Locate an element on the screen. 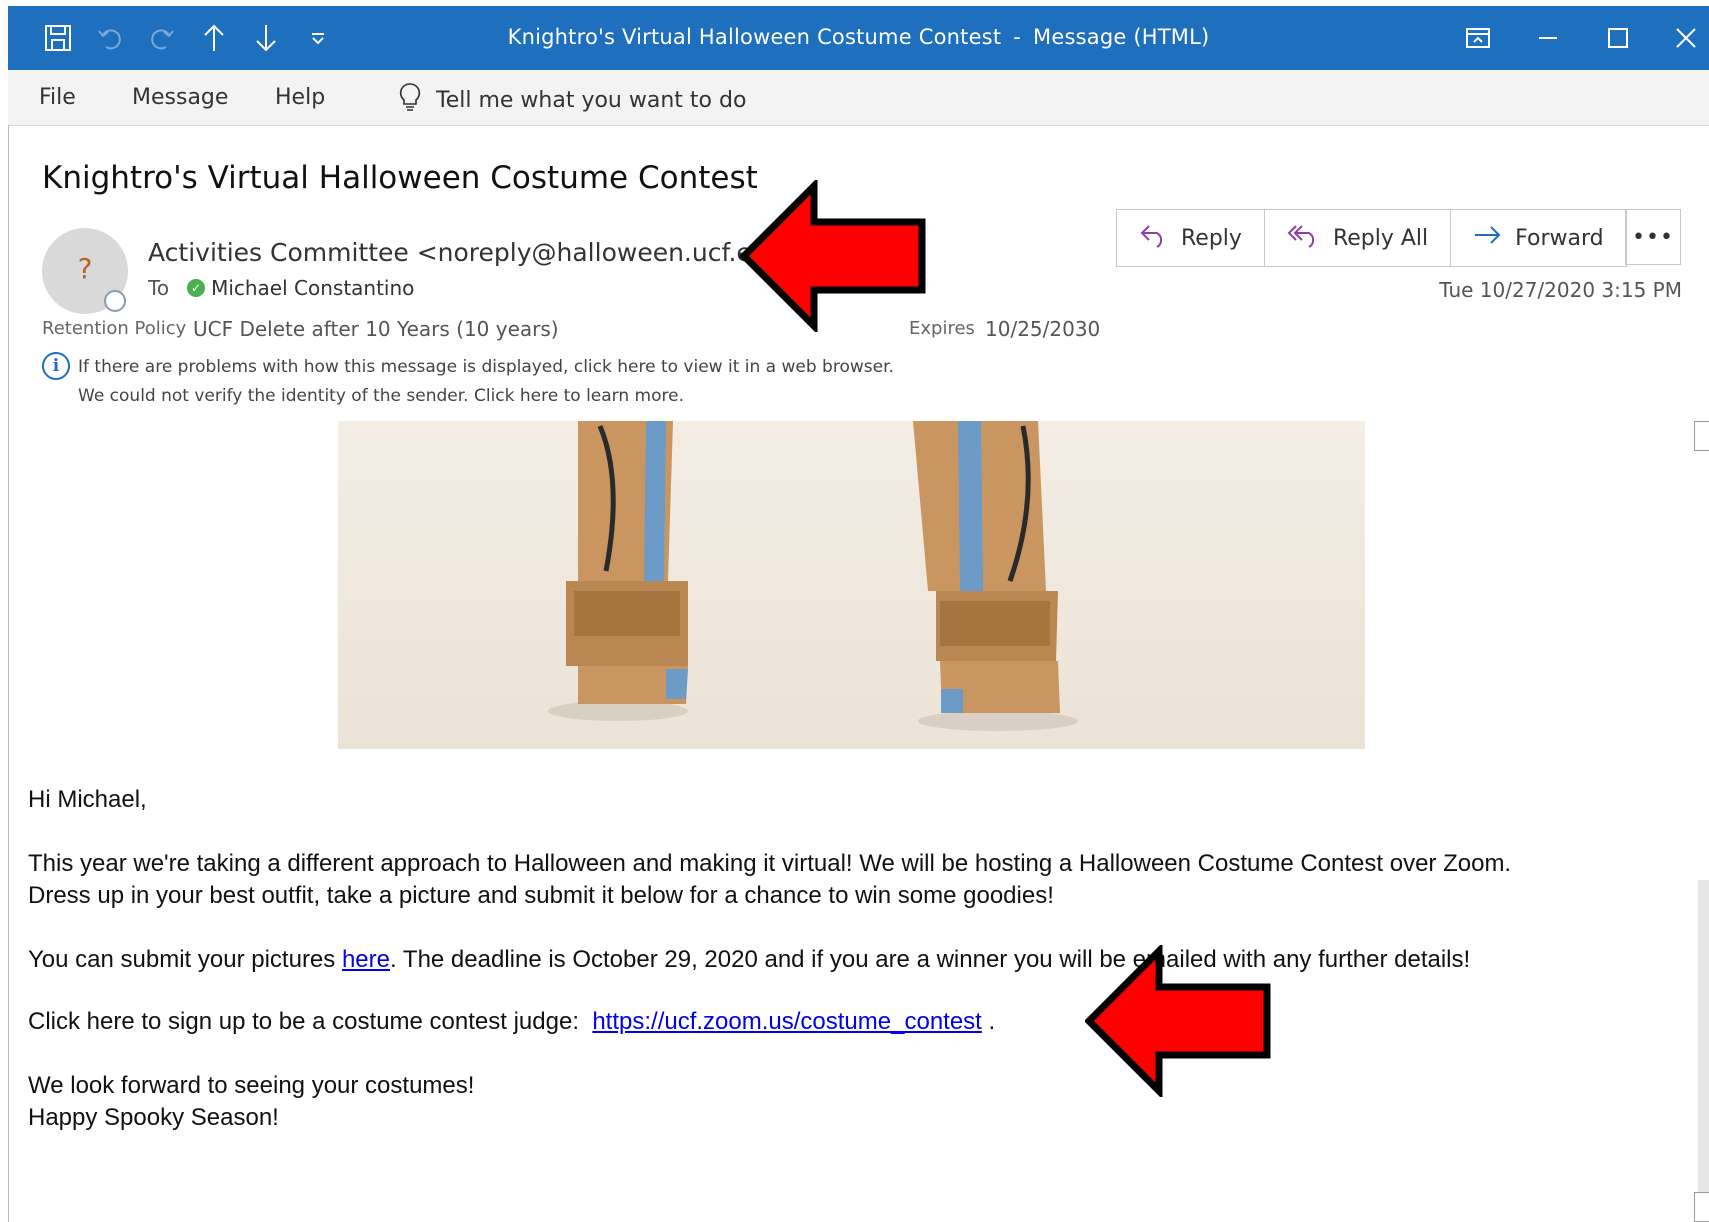  reply-all-button: Reply All is located at coordinates (1358, 238).